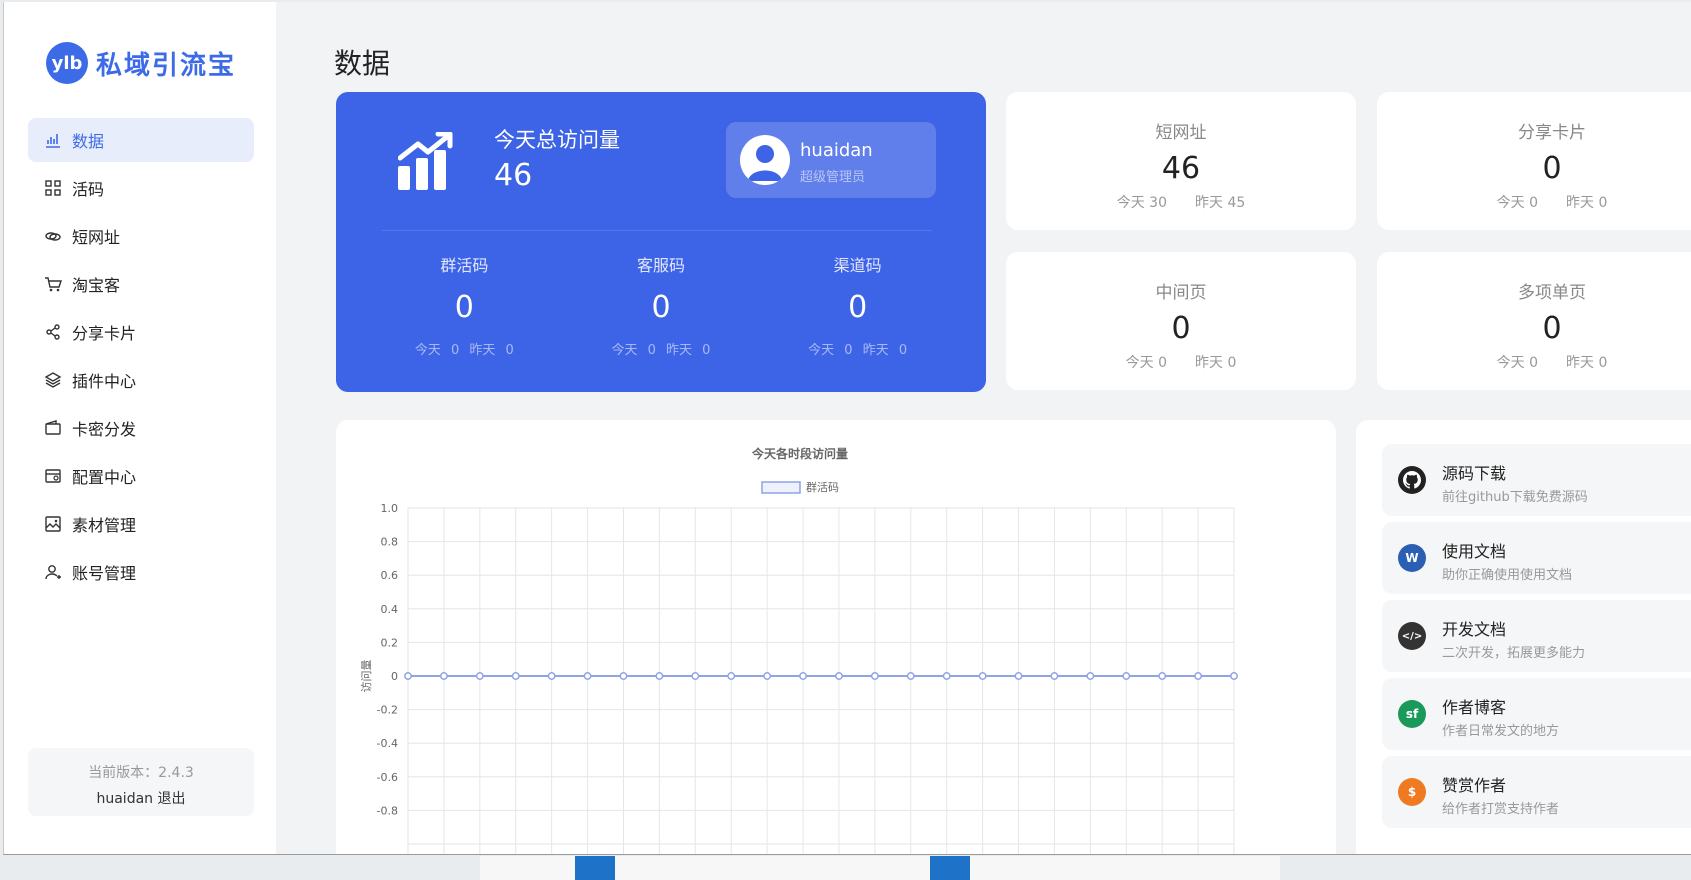 This screenshot has height=880, width=1691. I want to click on layers-icon, so click(53, 380).